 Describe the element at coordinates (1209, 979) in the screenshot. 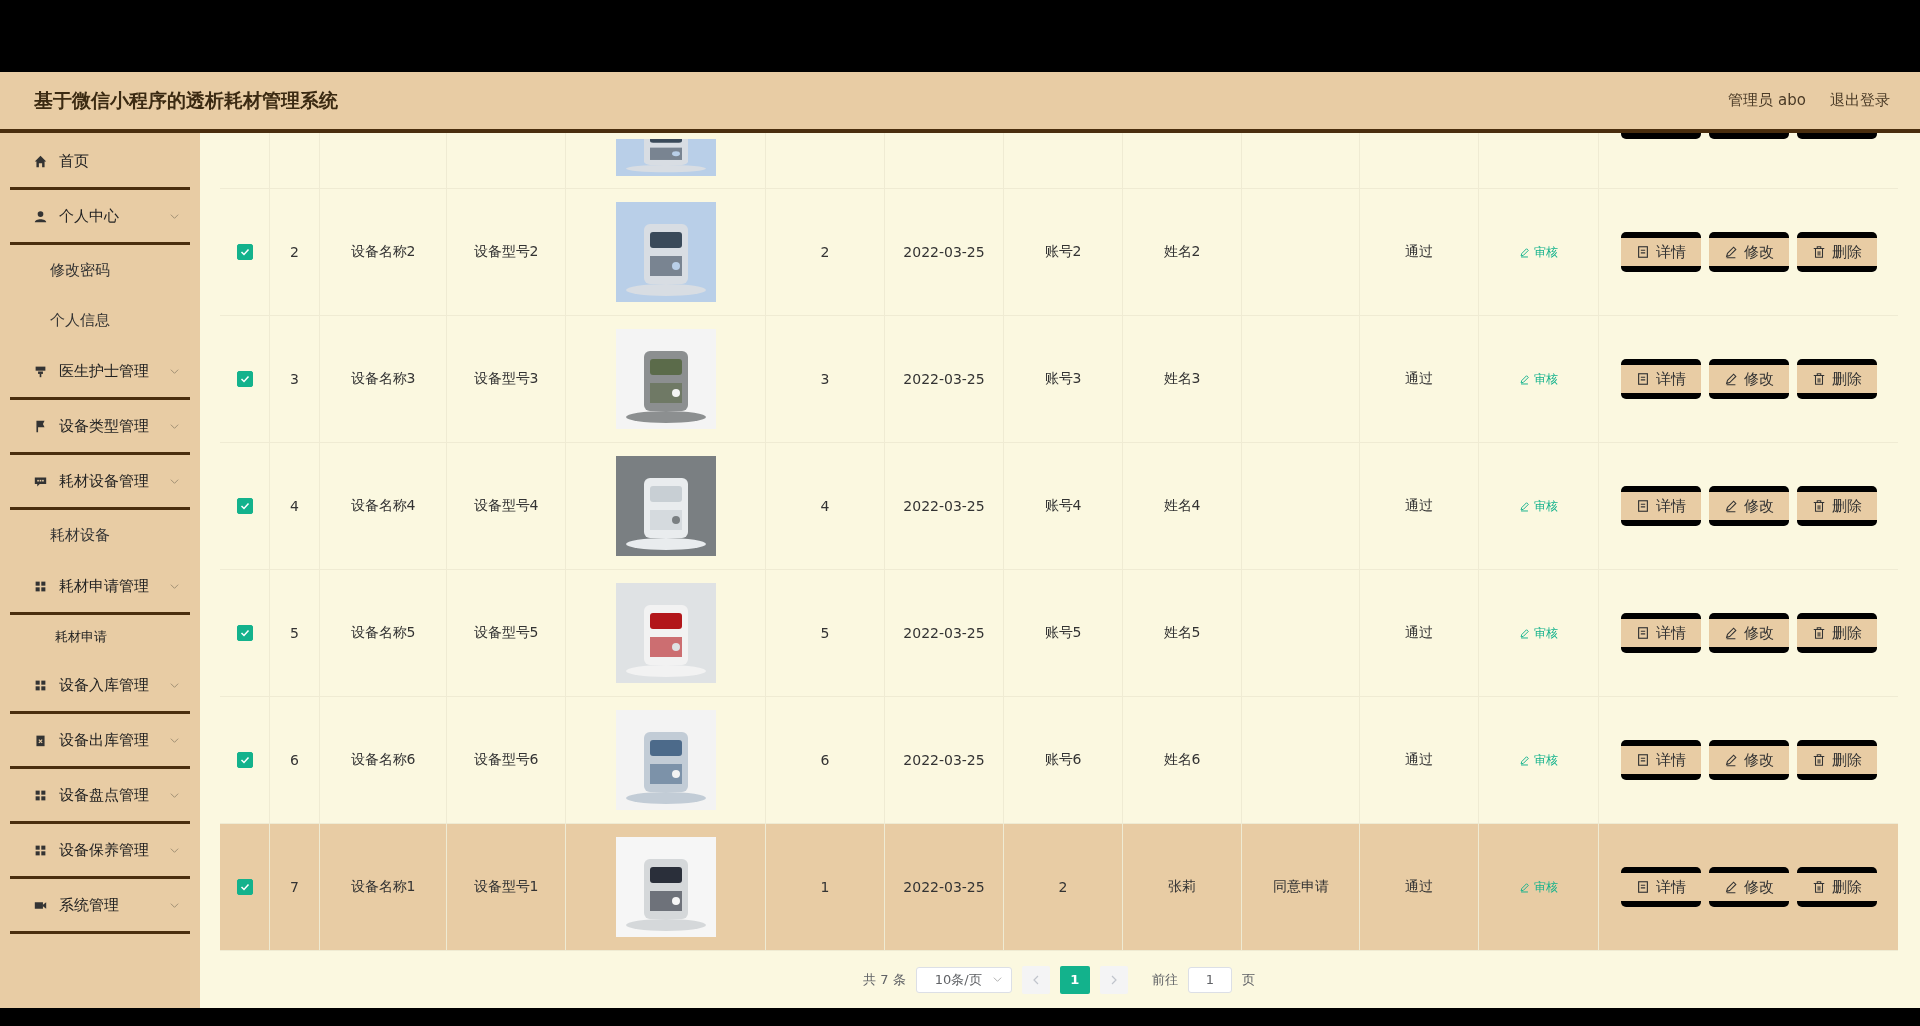

I see `page-input: 1` at that location.